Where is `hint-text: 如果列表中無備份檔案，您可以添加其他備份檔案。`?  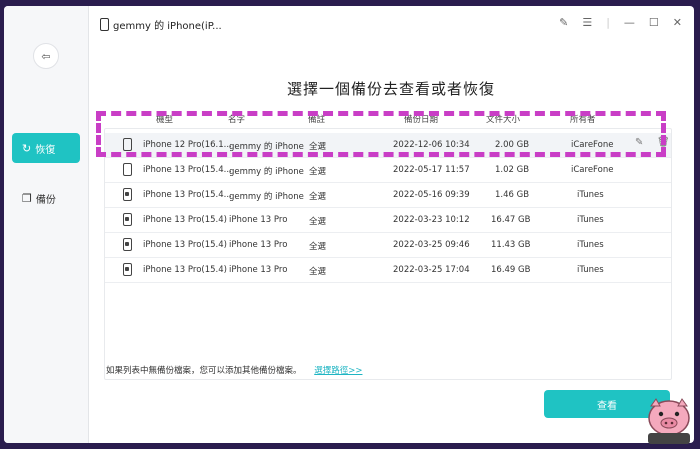
hint-text: 如果列表中無備份檔案，您可以添加其他備份檔案。 is located at coordinates (204, 371).